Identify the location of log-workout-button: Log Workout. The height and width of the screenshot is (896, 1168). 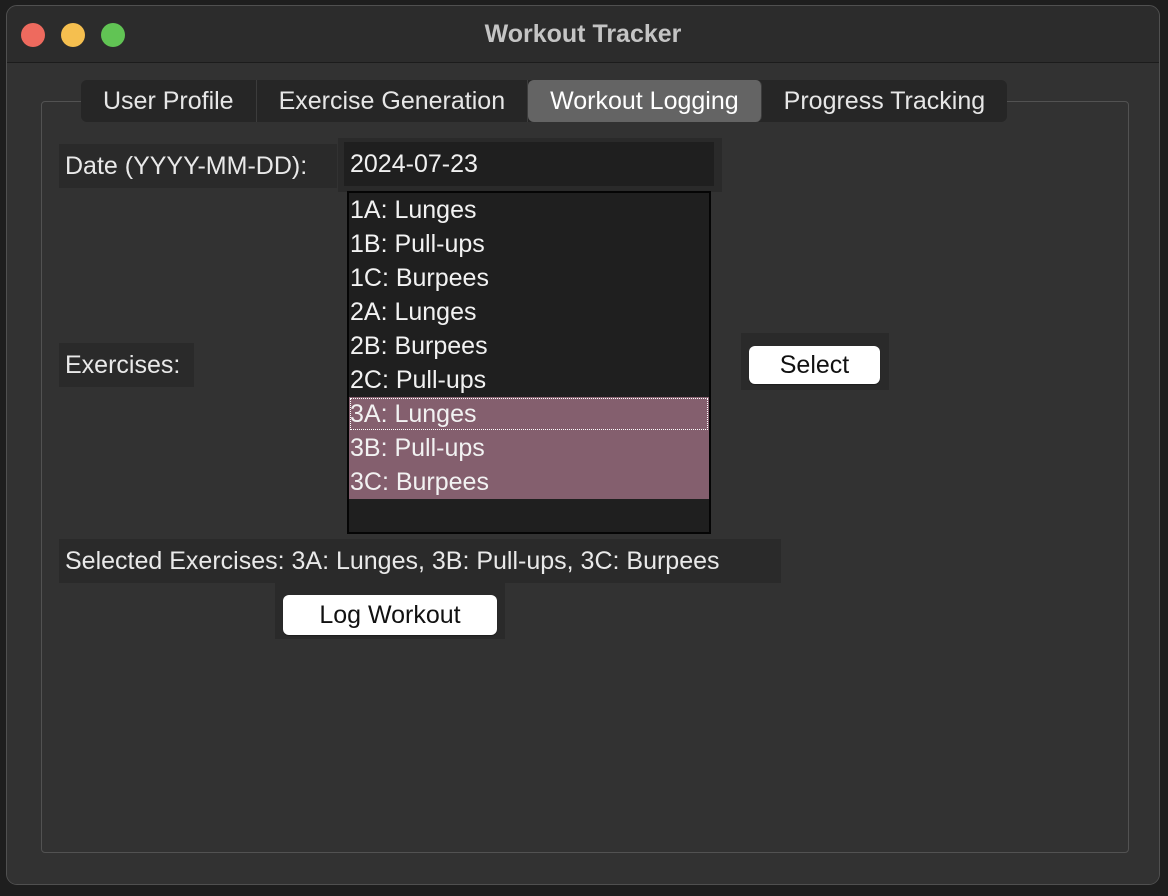
(390, 615).